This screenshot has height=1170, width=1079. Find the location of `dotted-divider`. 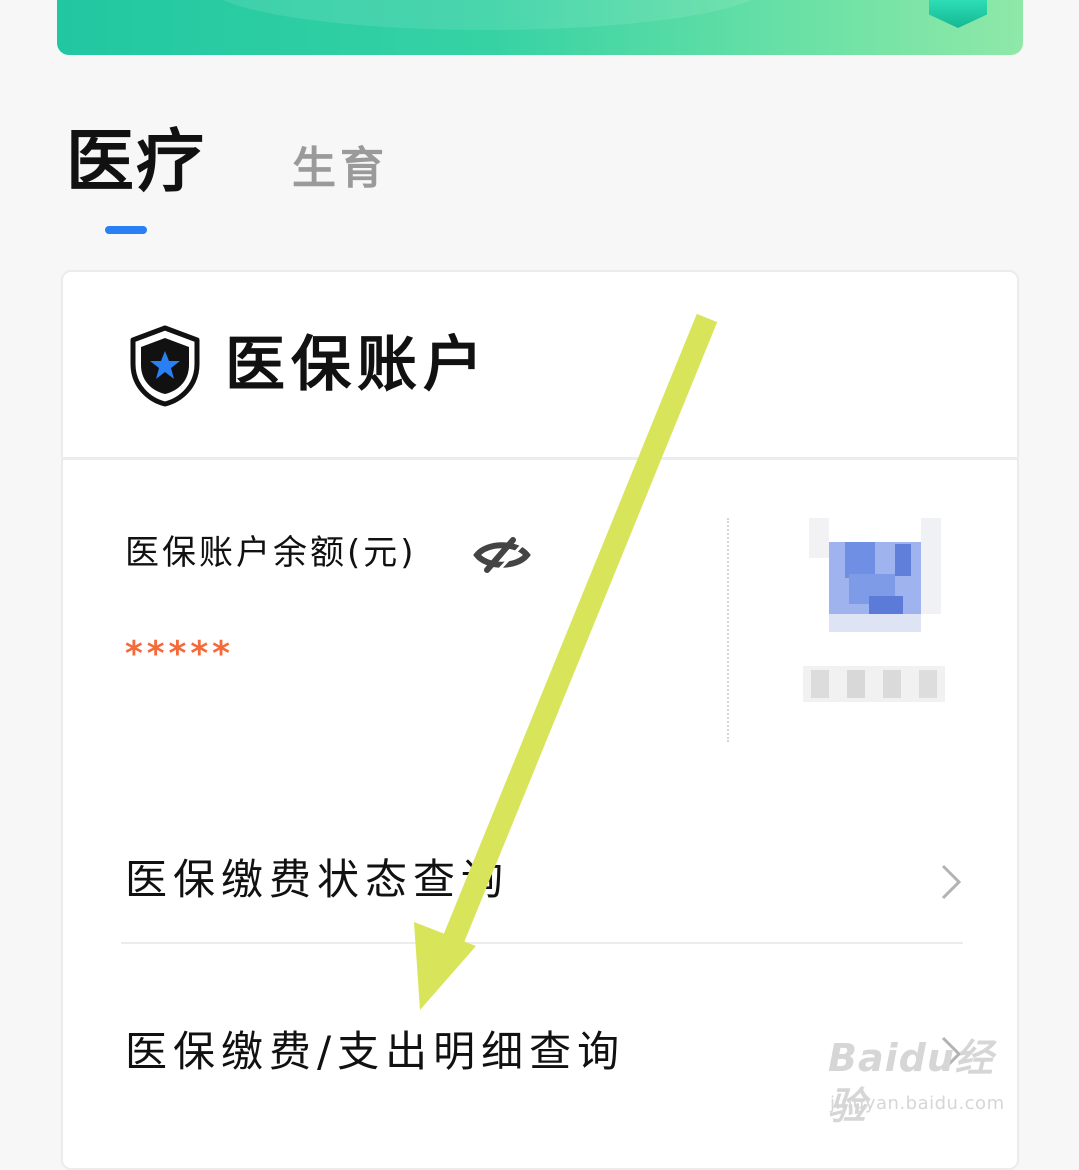

dotted-divider is located at coordinates (728, 630).